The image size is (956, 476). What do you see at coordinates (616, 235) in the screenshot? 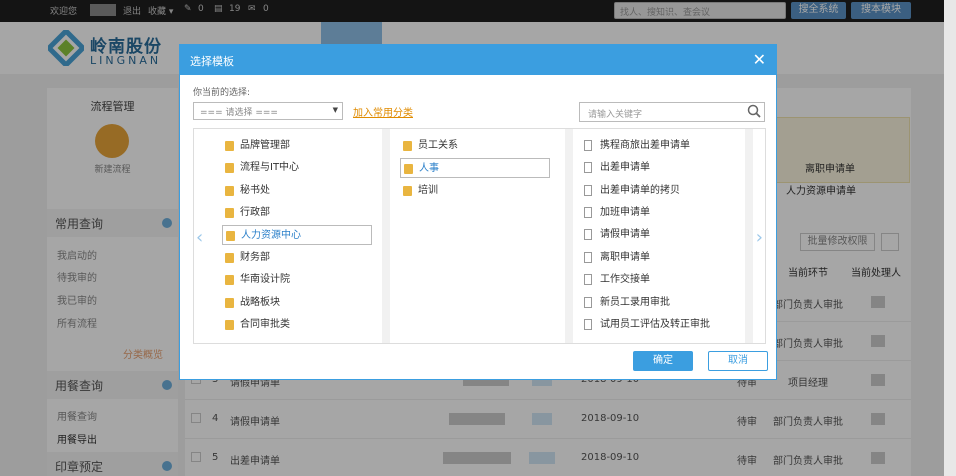
I see `template-item: 请假申请单` at bounding box center [616, 235].